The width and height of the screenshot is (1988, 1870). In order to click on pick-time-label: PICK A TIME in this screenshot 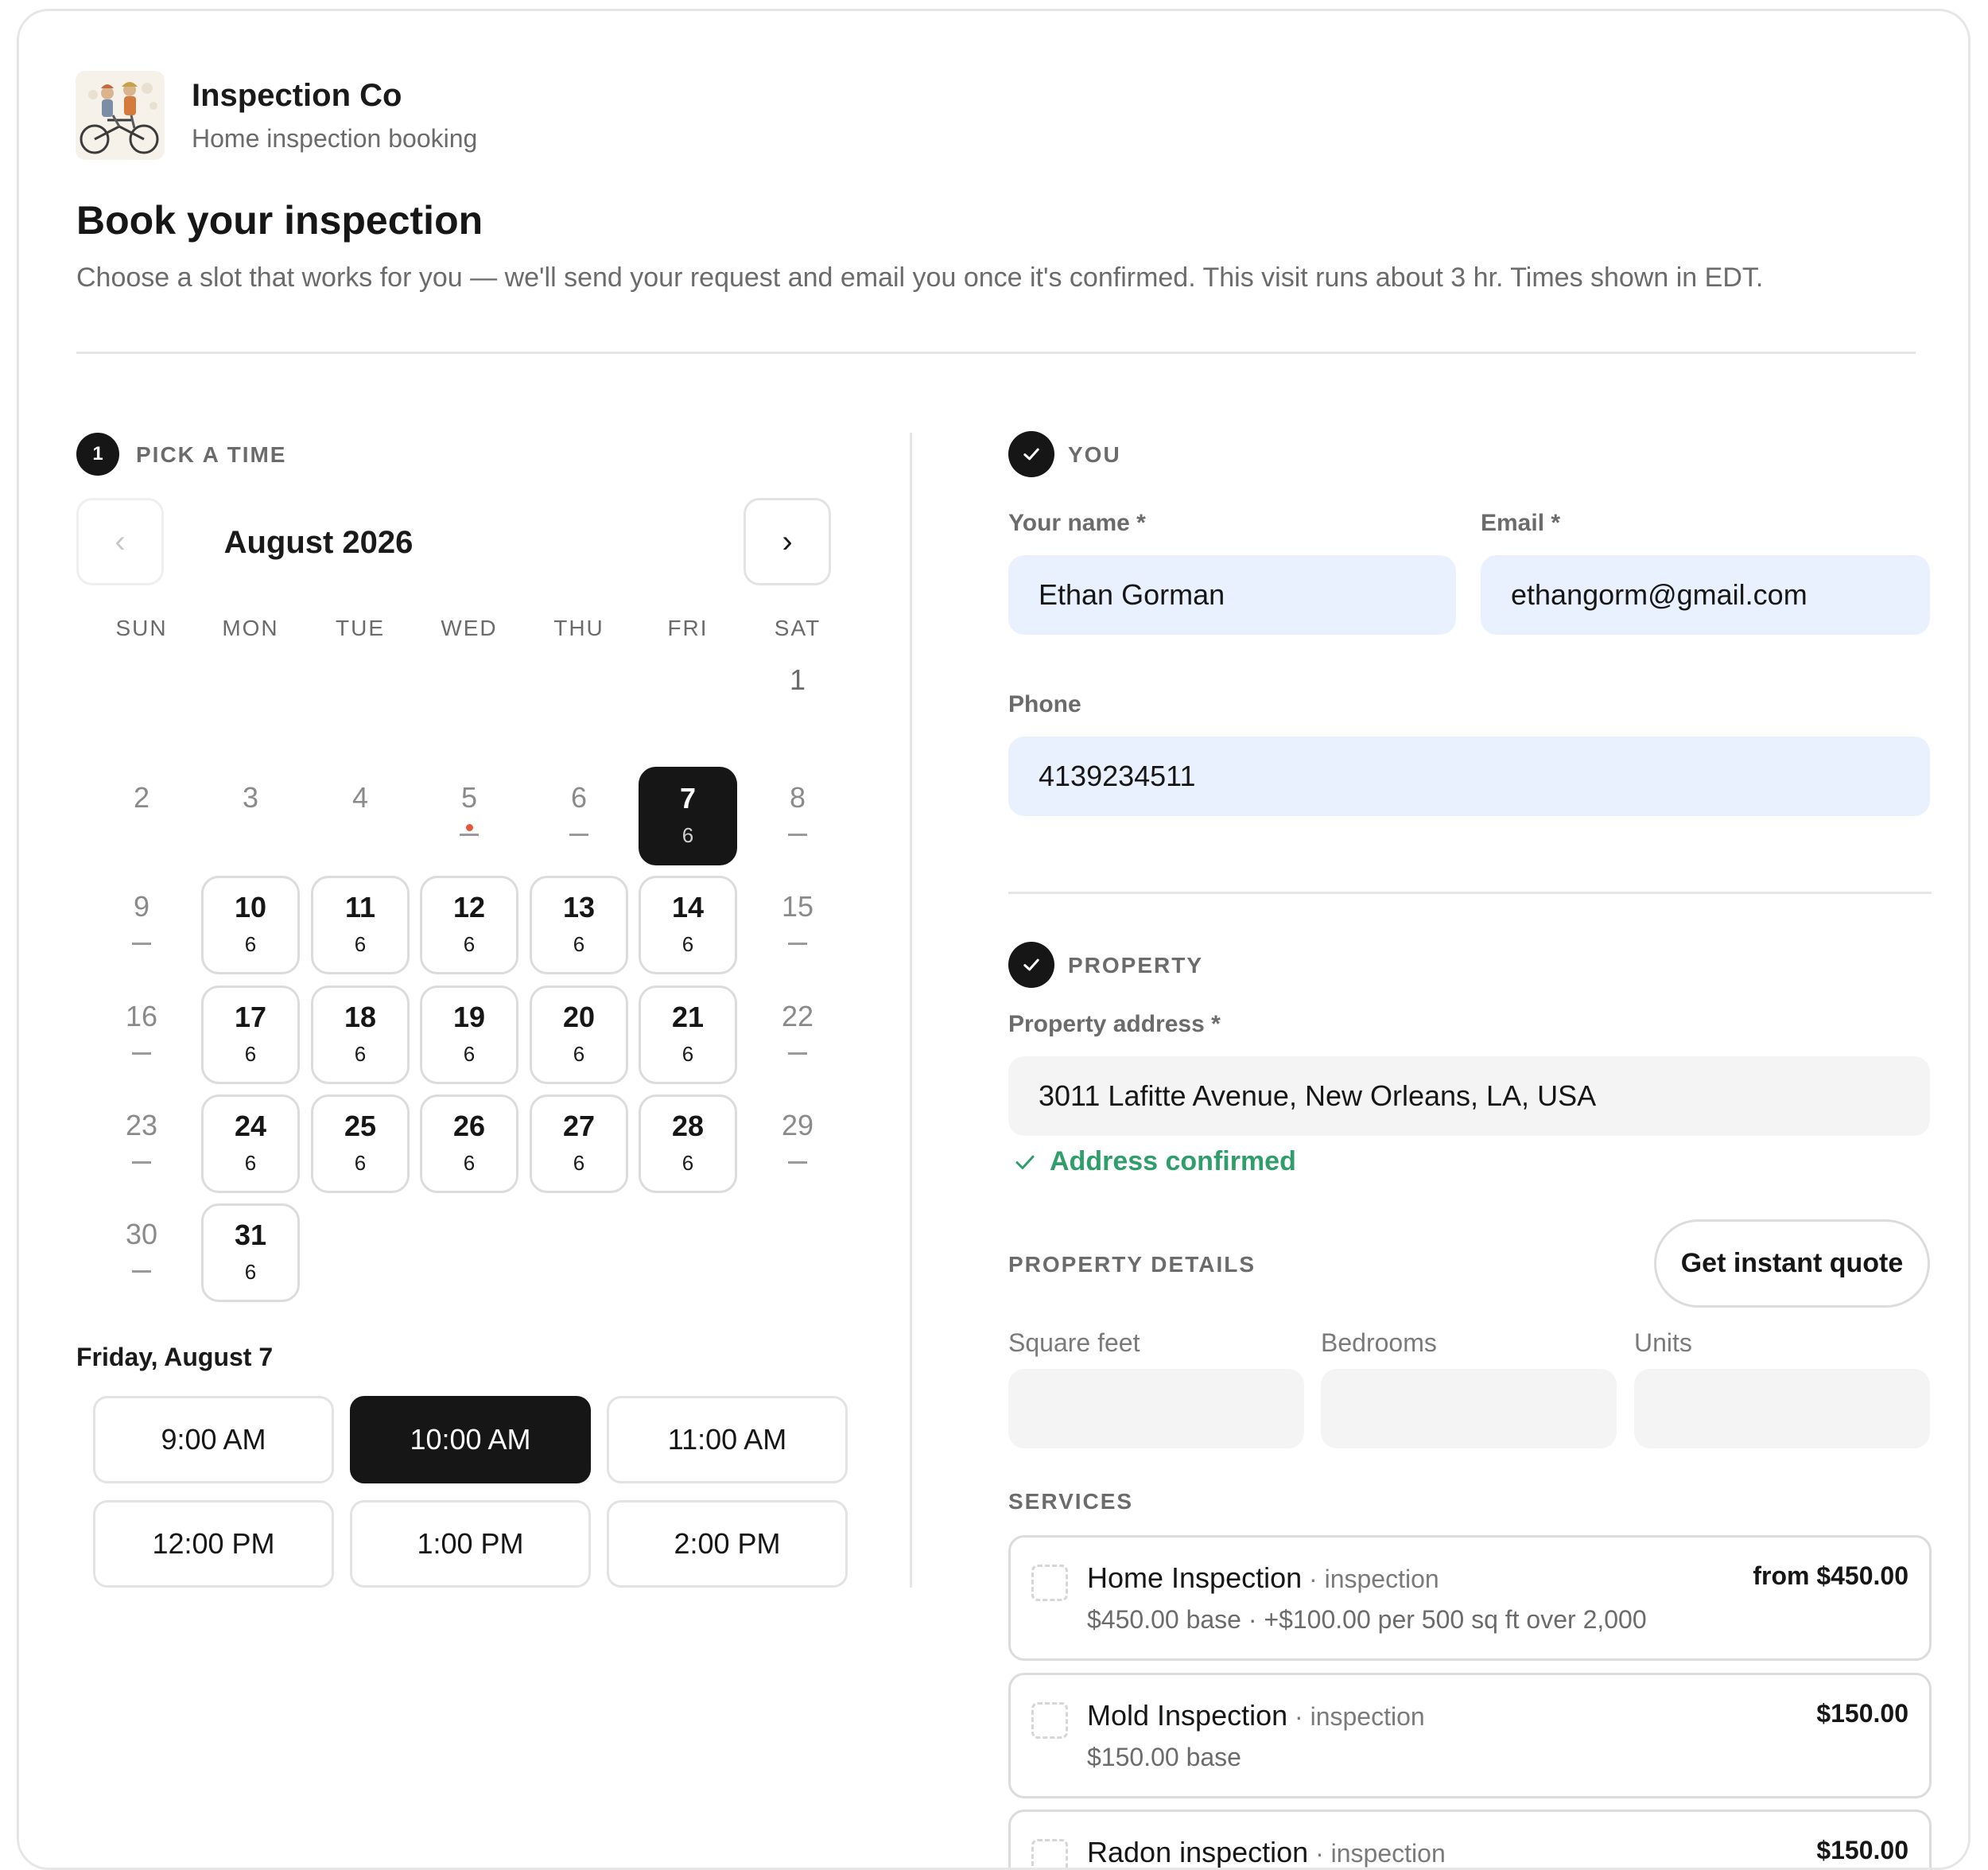, I will do `click(211, 455)`.